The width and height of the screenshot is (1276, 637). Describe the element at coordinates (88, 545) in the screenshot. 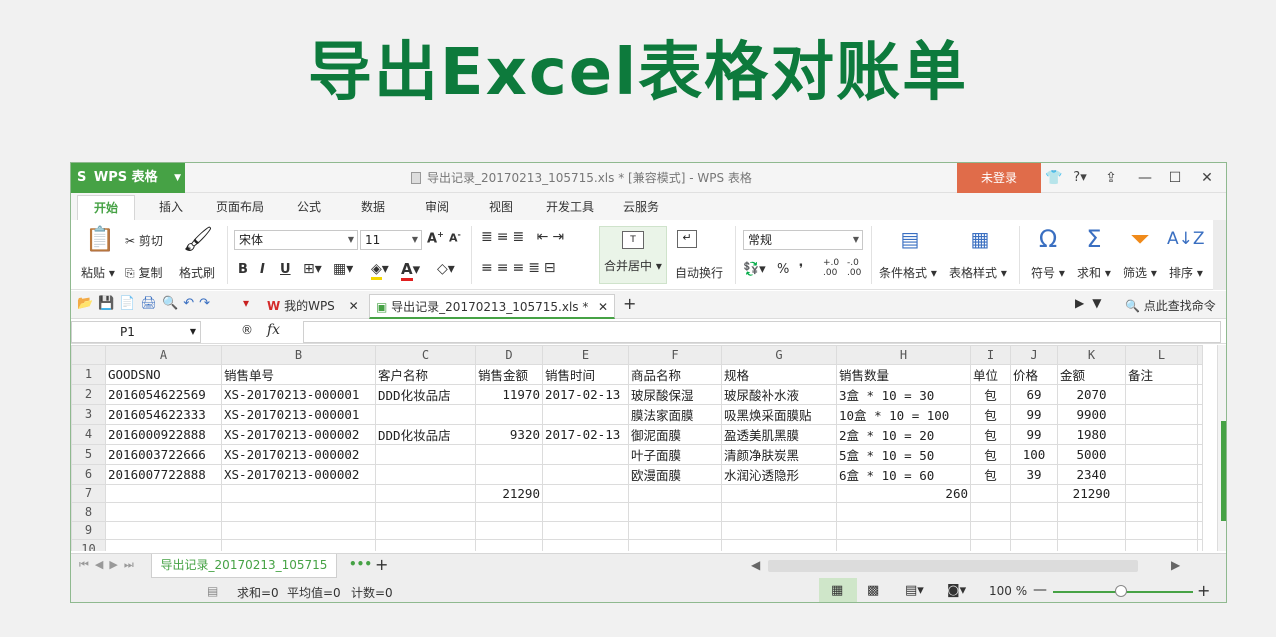

I see `row-header: 10` at that location.